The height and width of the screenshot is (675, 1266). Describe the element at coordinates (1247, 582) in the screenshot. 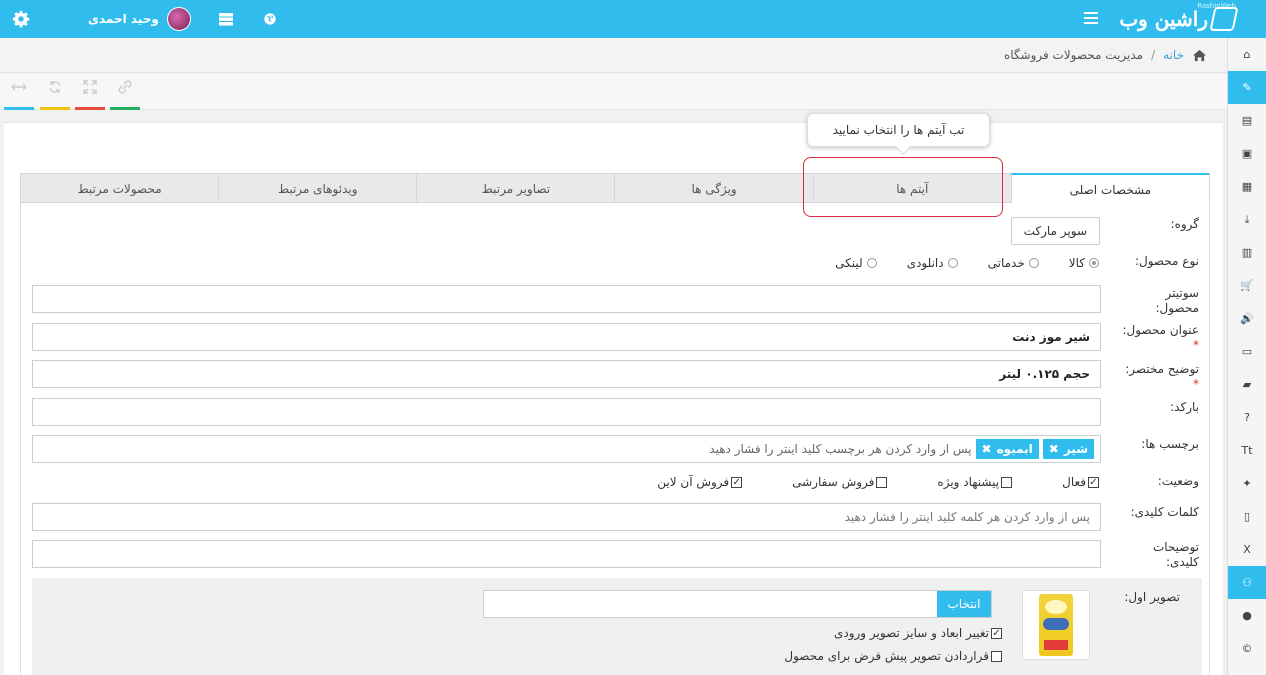

I see `users-icon: ⚇` at that location.